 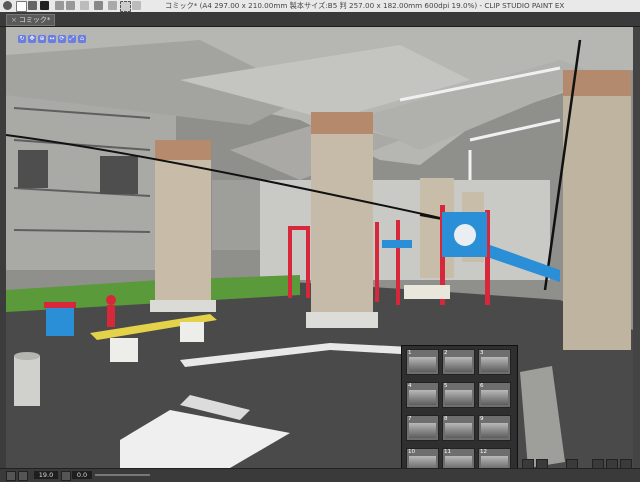 I want to click on rotation-angle: 0.0, so click(x=82, y=475).